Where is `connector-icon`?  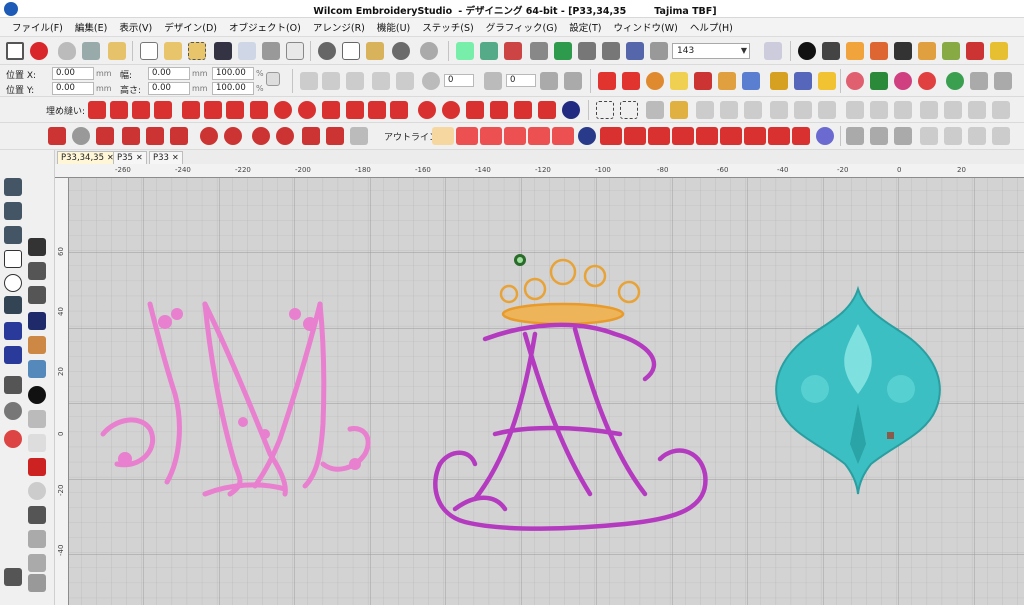
connector-icon is located at coordinates (37, 563).